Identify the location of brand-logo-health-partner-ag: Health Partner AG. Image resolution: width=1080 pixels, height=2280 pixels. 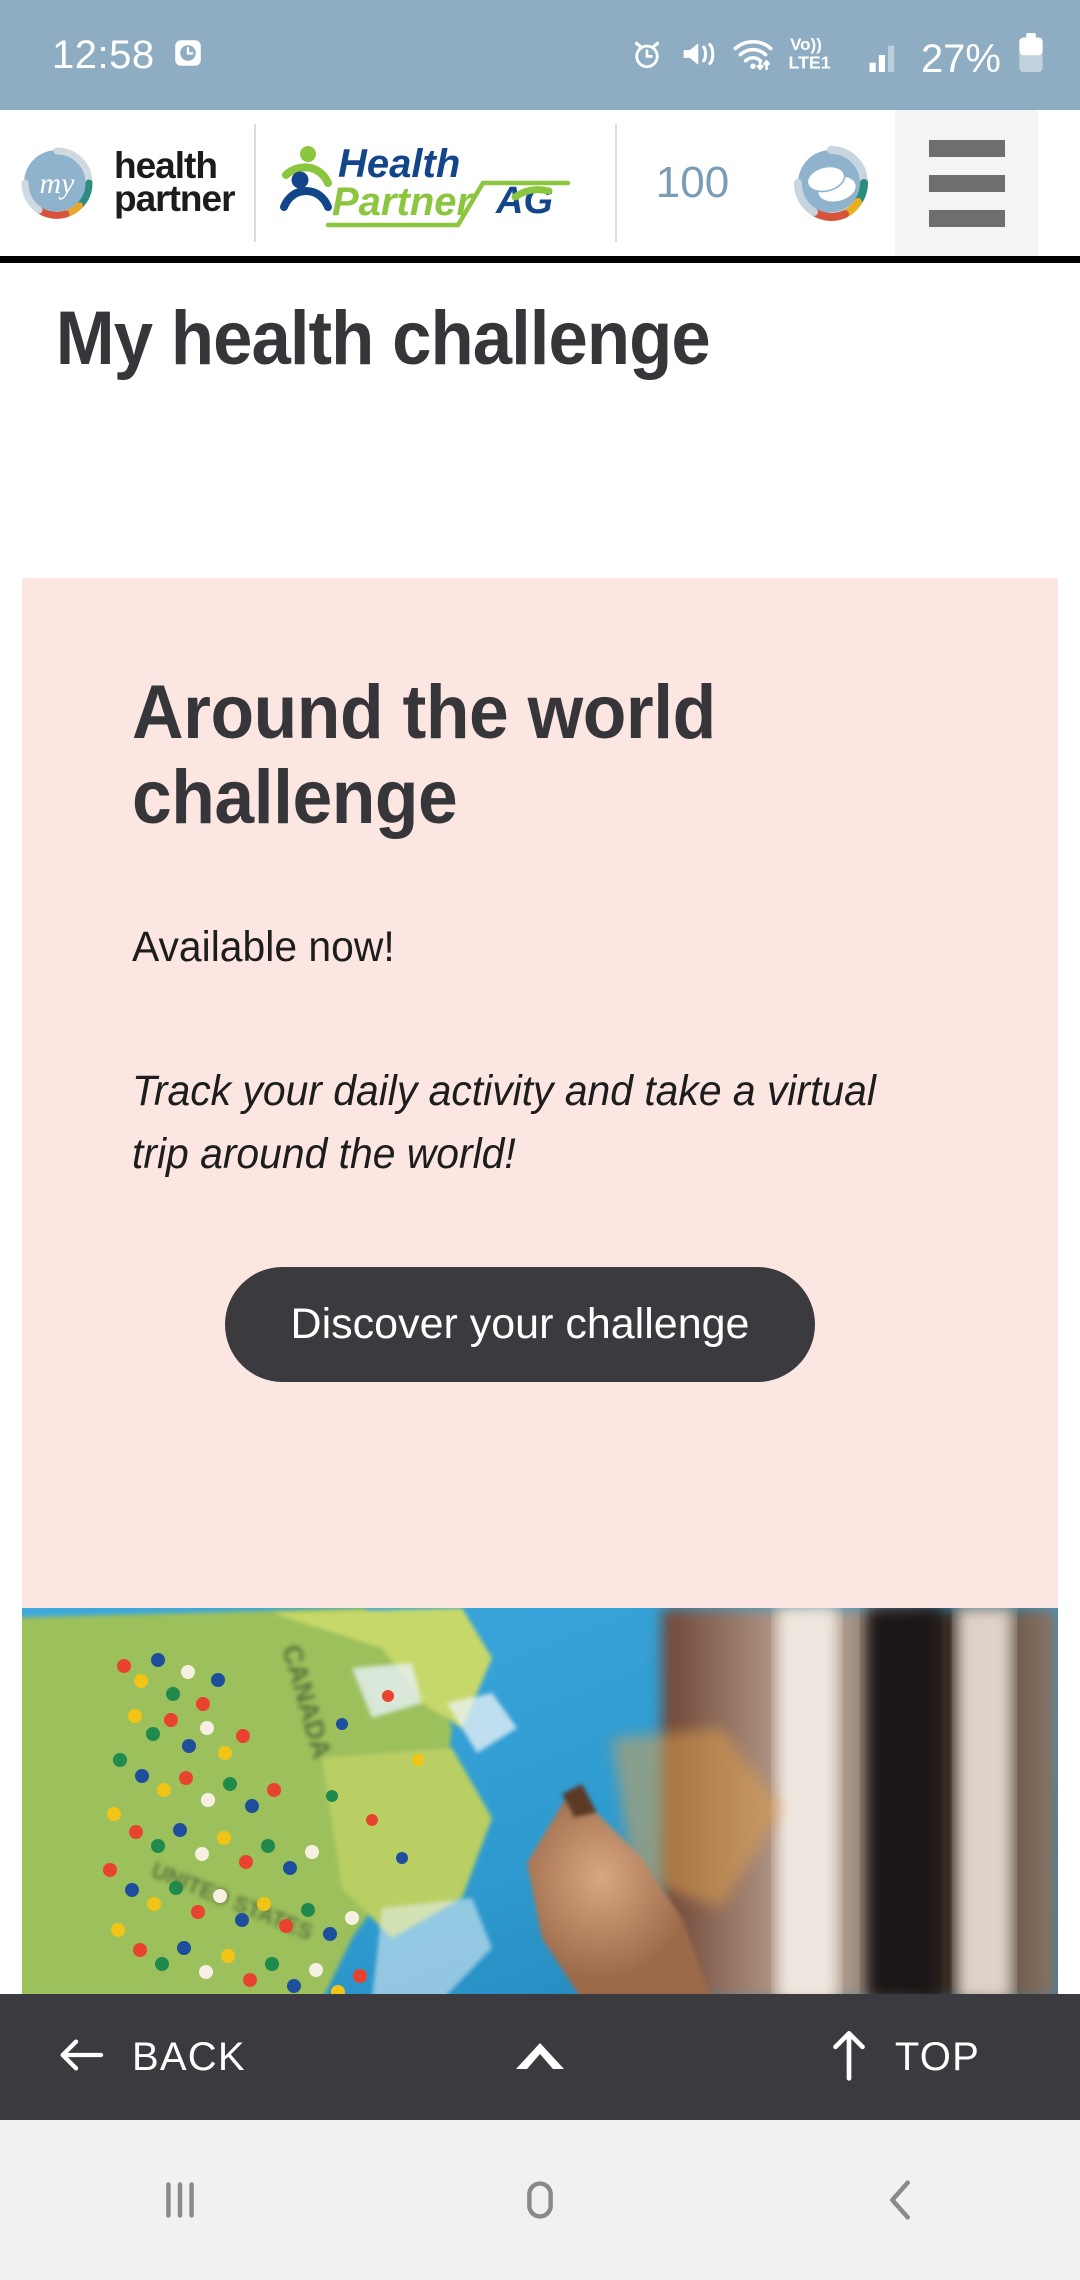
(435, 183).